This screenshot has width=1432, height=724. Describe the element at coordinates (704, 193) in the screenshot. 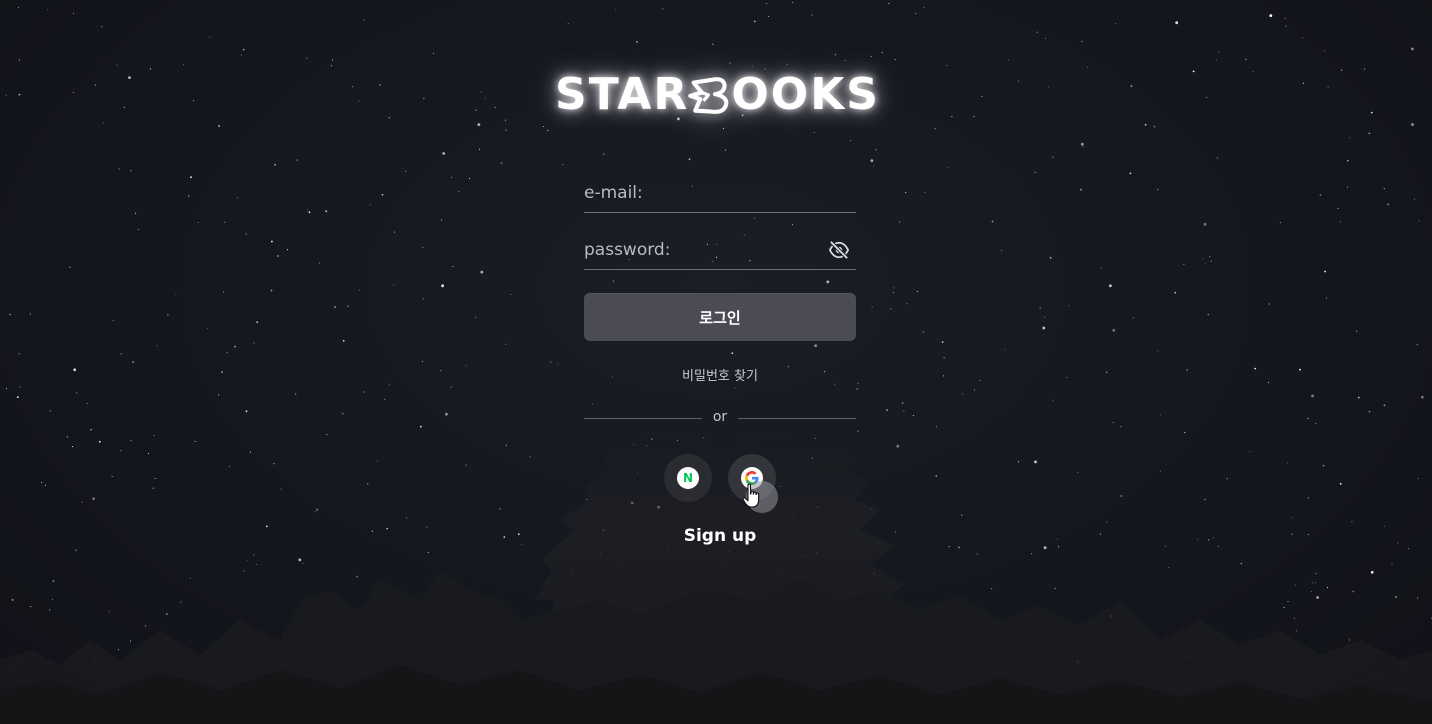

I see `email-input` at that location.